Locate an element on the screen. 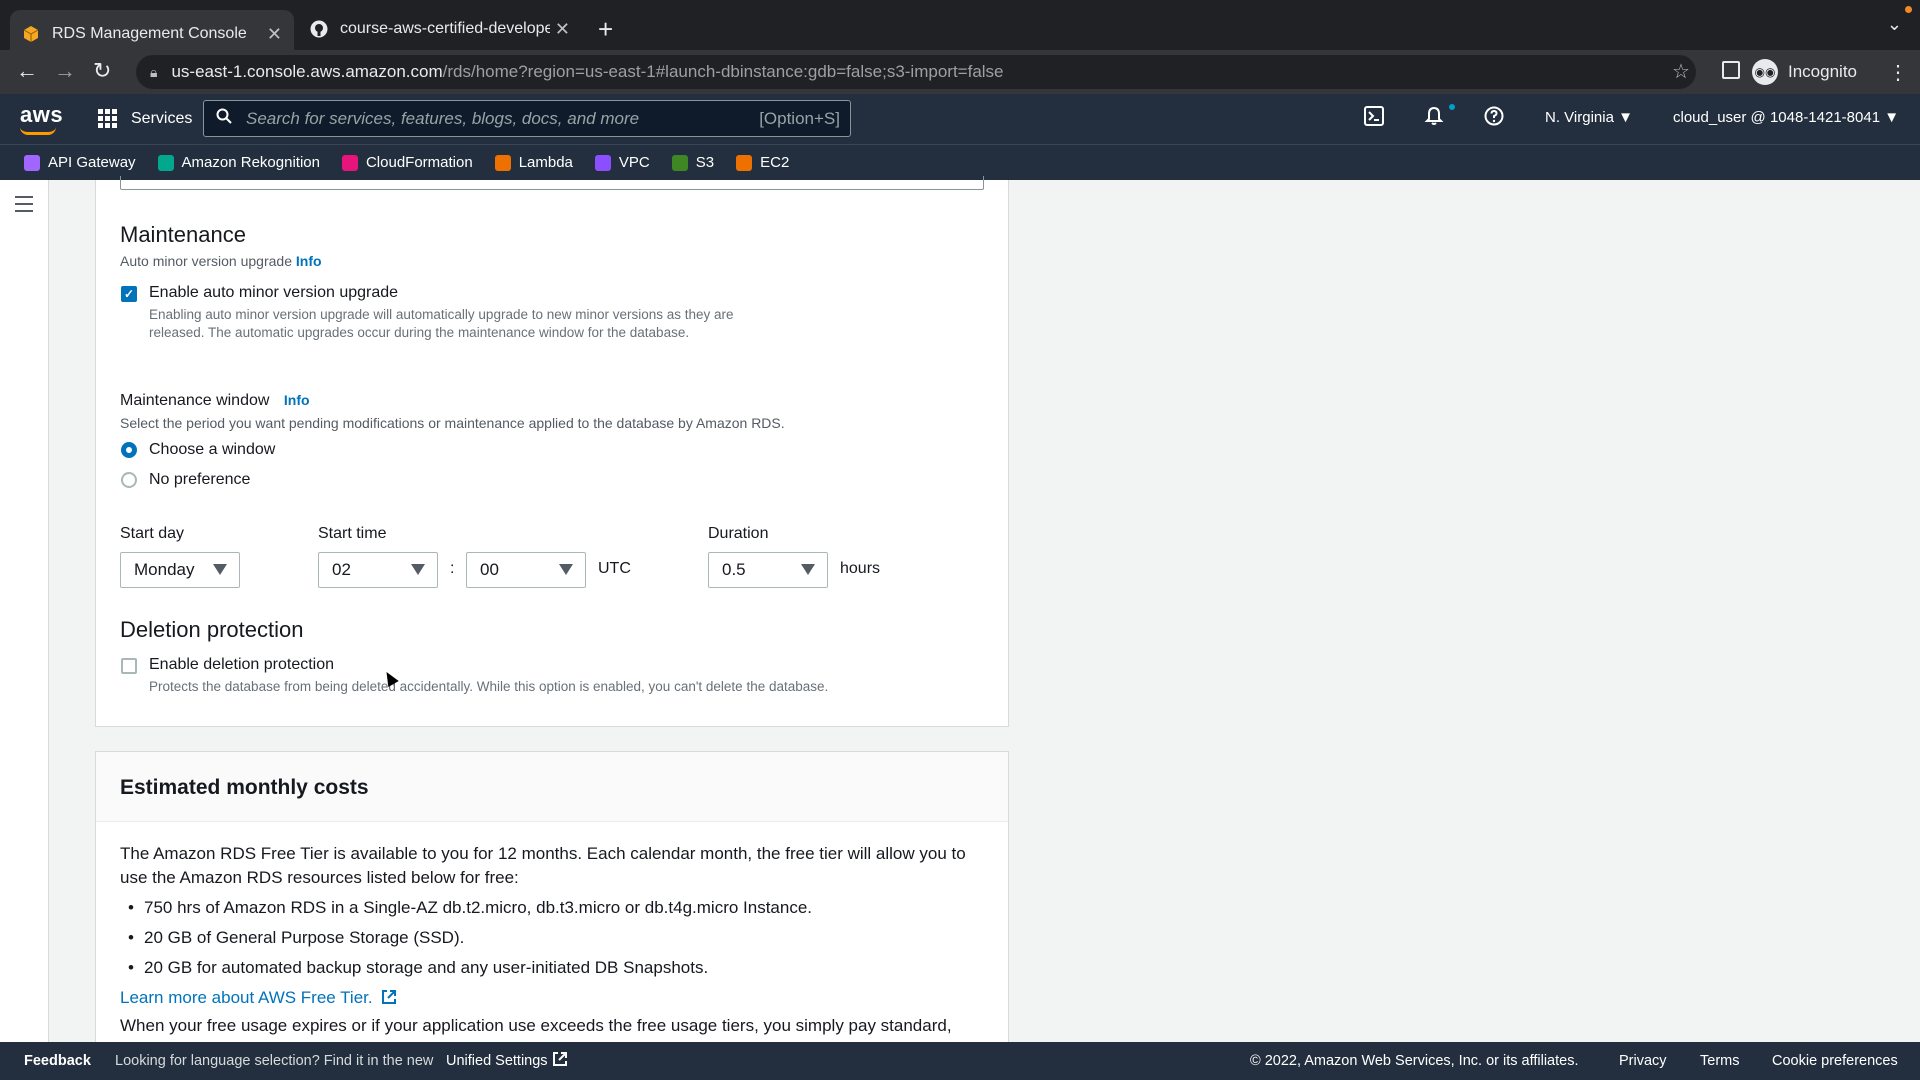 Image resolution: width=1920 pixels, height=1080 pixels. side-panel-icon is located at coordinates (1731, 70).